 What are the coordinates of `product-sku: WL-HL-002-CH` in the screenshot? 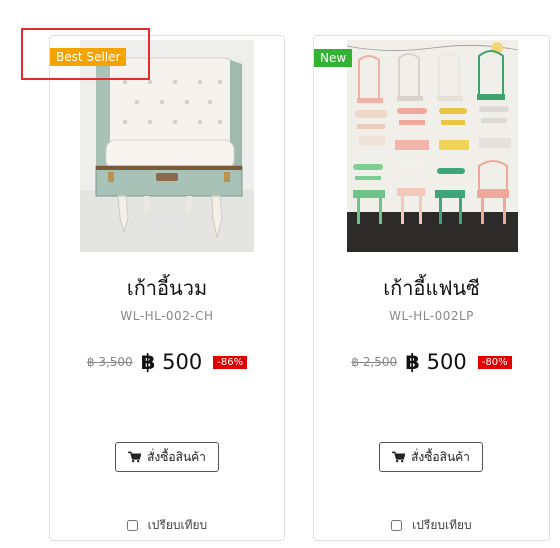 It's located at (167, 316).